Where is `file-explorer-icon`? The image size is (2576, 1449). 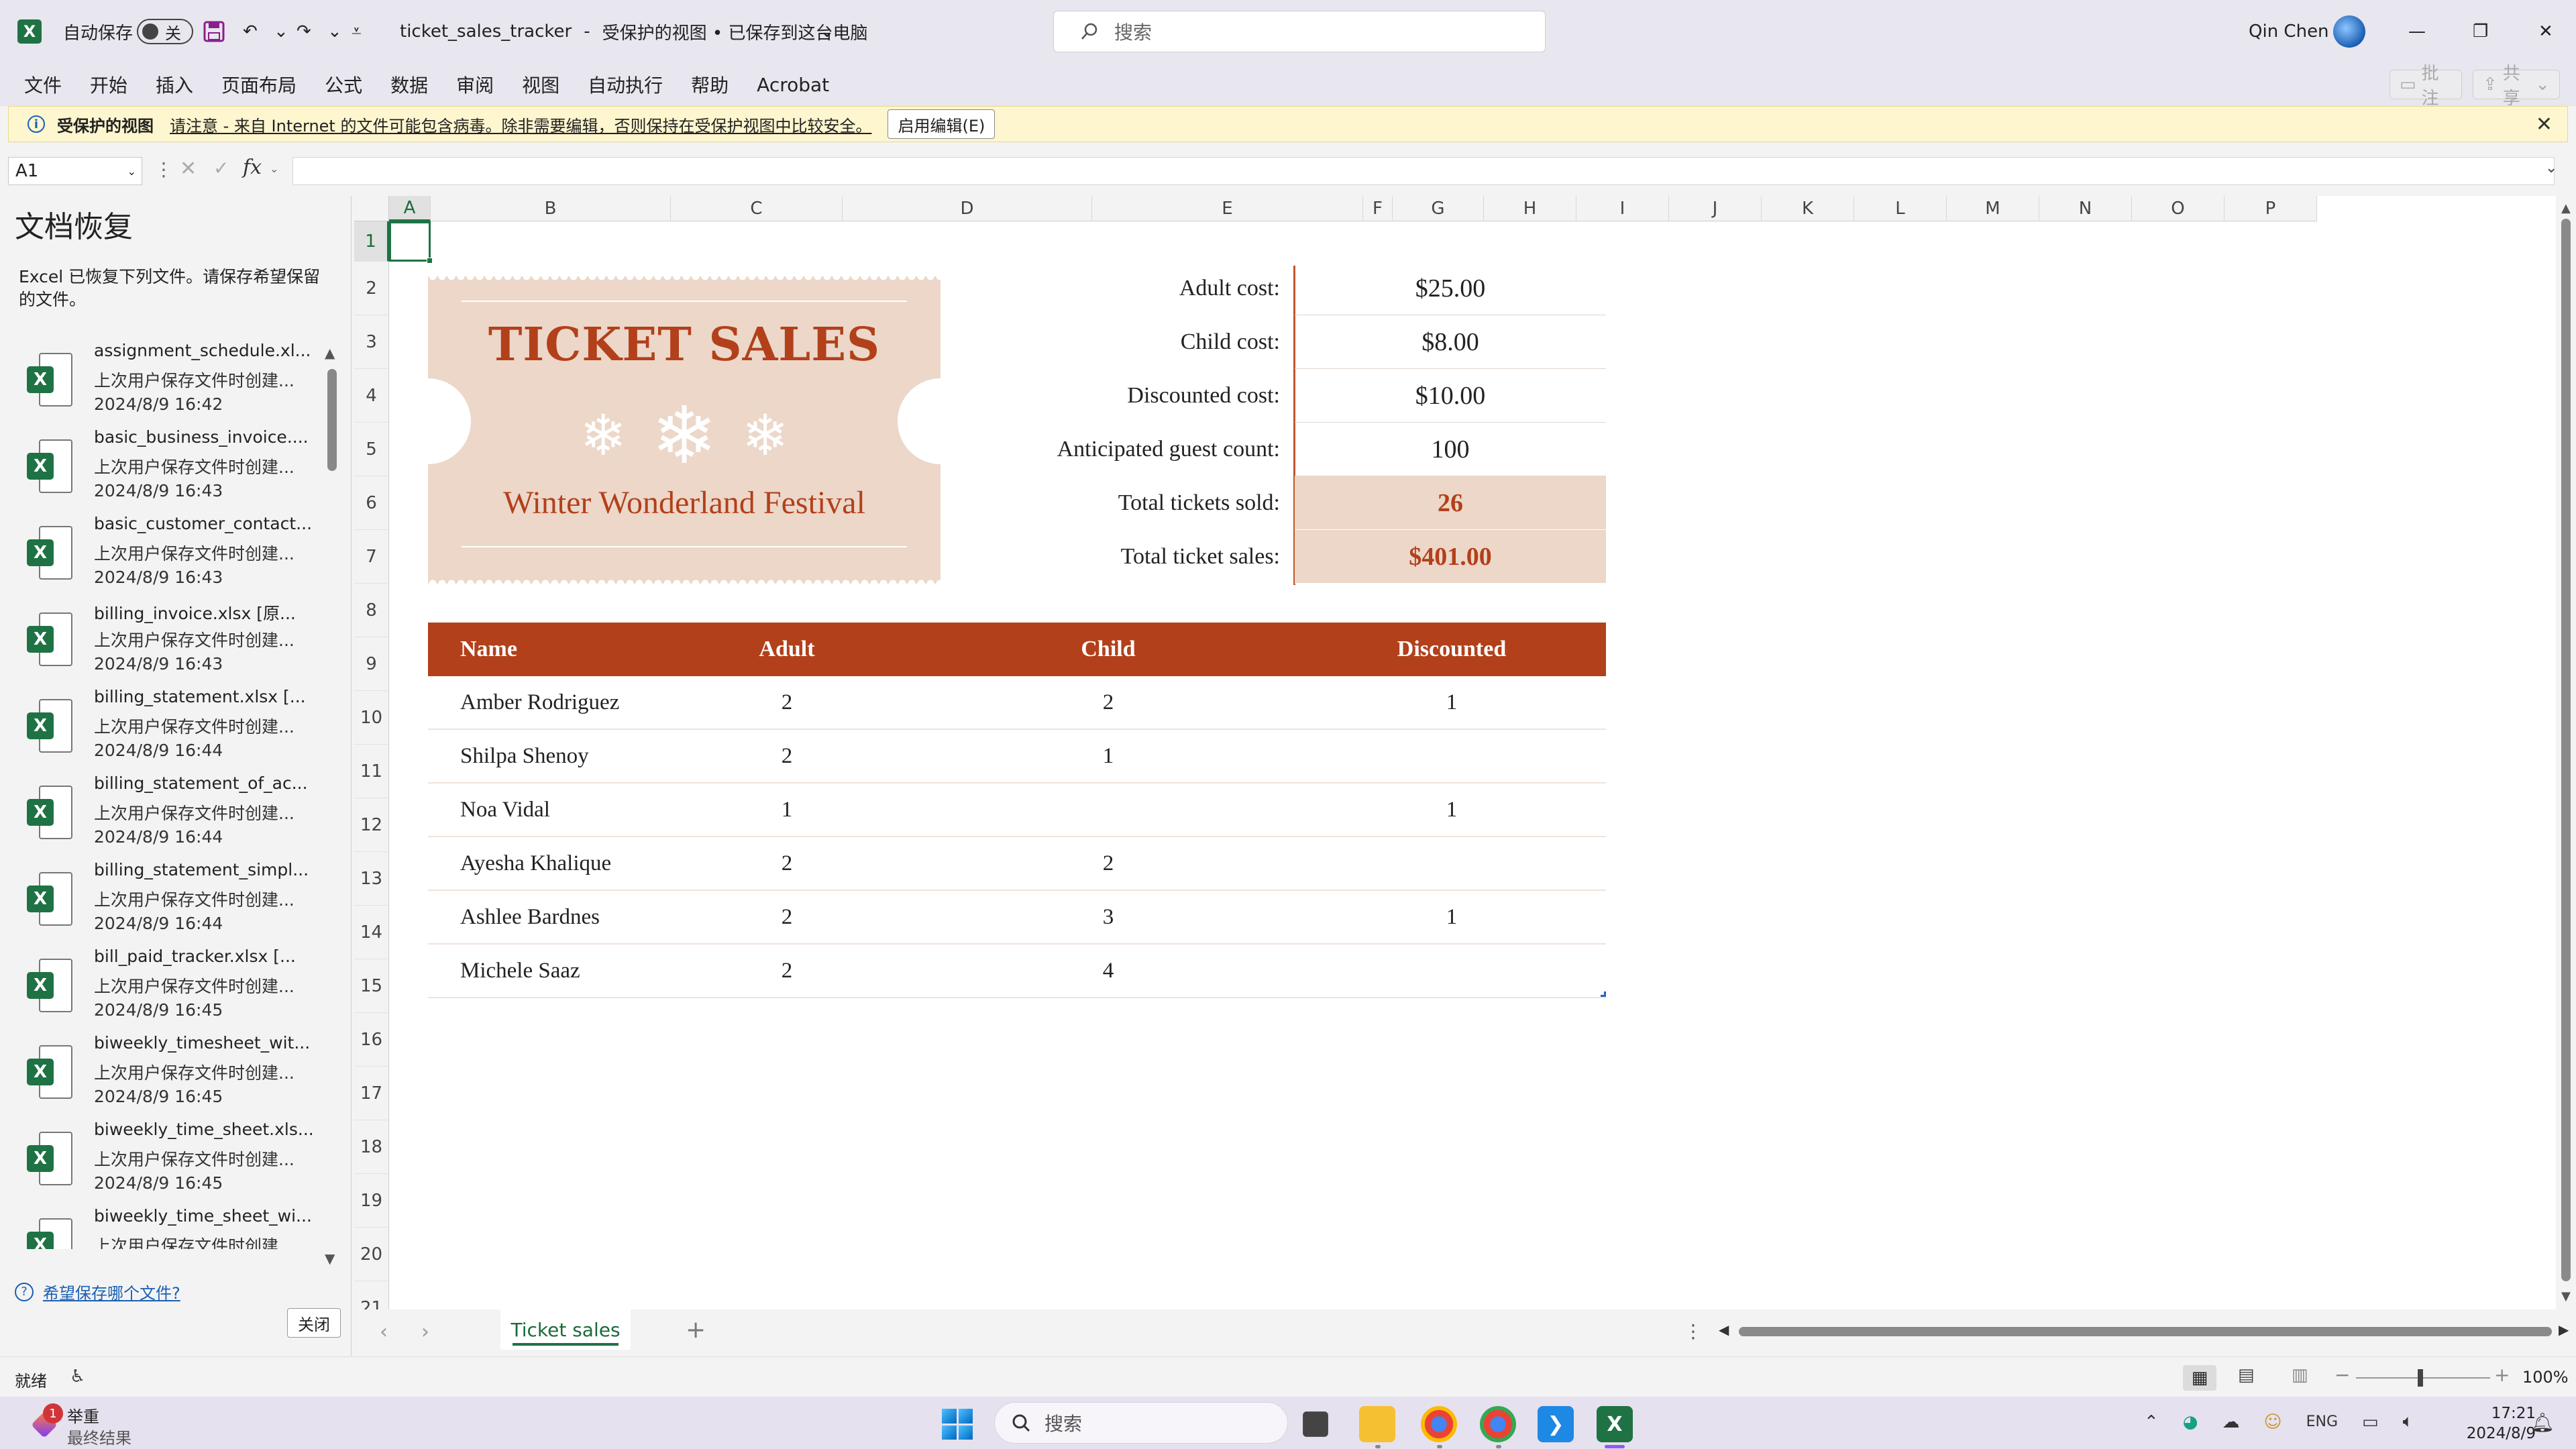
file-explorer-icon is located at coordinates (1377, 1424).